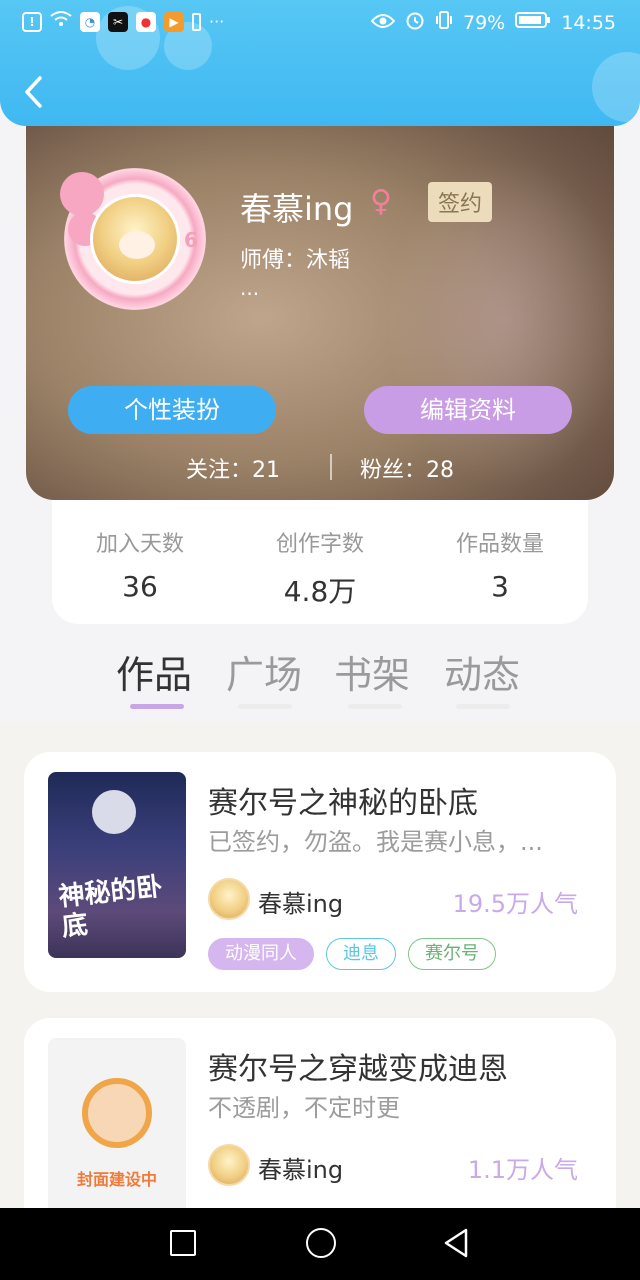 Image resolution: width=640 pixels, height=1280 pixels. I want to click on tab-activity: 动态, so click(482, 671).